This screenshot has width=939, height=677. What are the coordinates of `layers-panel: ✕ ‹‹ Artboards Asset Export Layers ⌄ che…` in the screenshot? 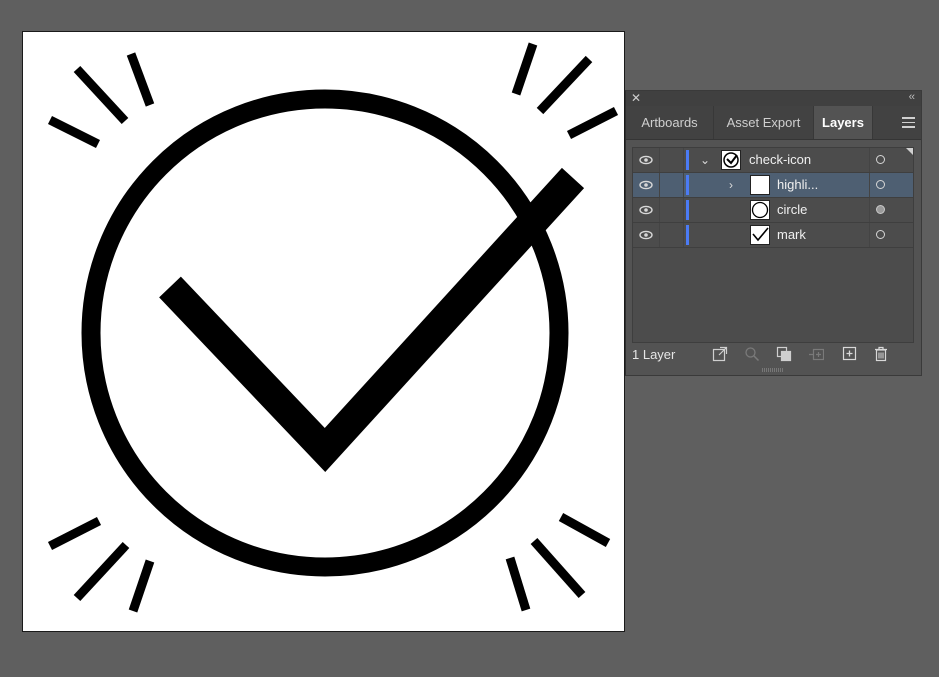 It's located at (773, 233).